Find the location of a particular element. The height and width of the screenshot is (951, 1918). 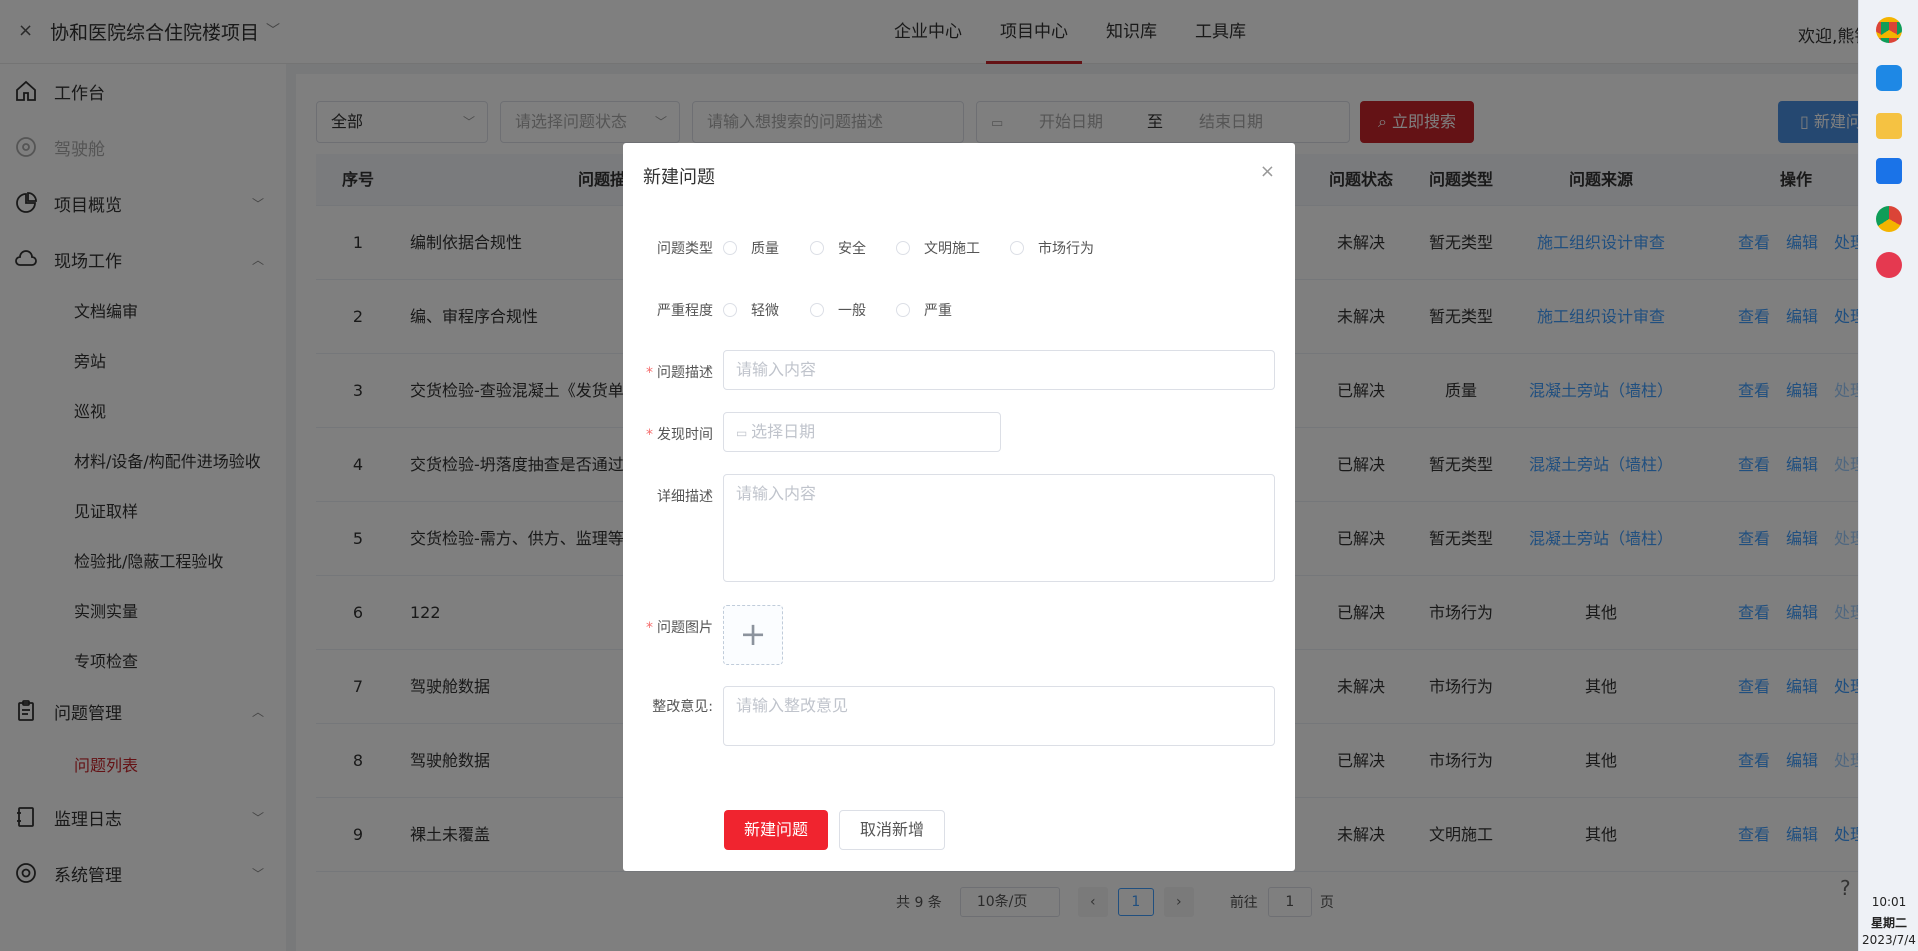

discover-date-picker: ▭ 选择日期 is located at coordinates (862, 432).